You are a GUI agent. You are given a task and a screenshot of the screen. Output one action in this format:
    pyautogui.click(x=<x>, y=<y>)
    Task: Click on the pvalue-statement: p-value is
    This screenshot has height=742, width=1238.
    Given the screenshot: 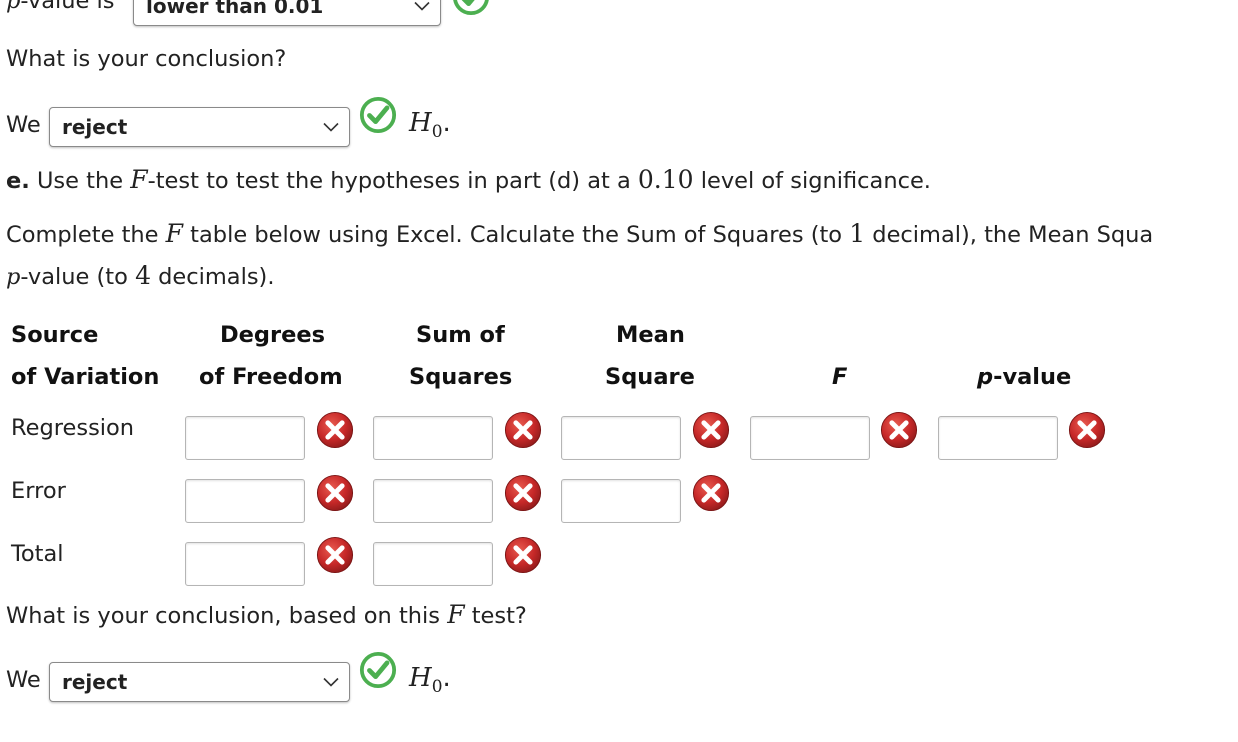 What is the action you would take?
    pyautogui.click(x=60, y=7)
    